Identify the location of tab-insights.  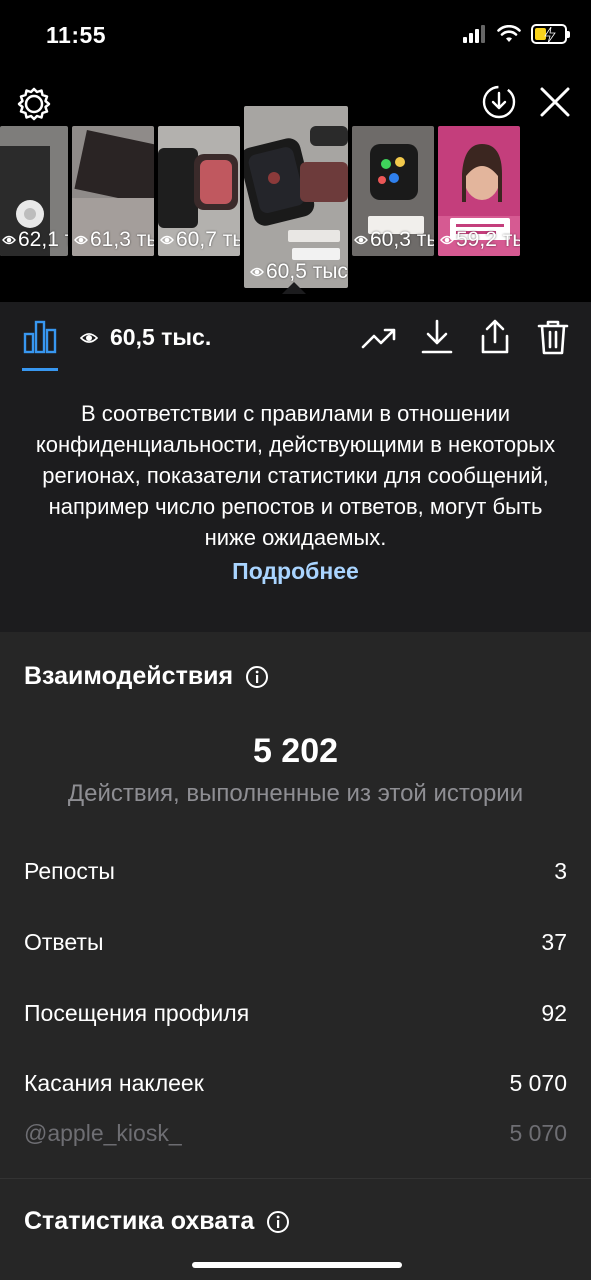
(40, 336).